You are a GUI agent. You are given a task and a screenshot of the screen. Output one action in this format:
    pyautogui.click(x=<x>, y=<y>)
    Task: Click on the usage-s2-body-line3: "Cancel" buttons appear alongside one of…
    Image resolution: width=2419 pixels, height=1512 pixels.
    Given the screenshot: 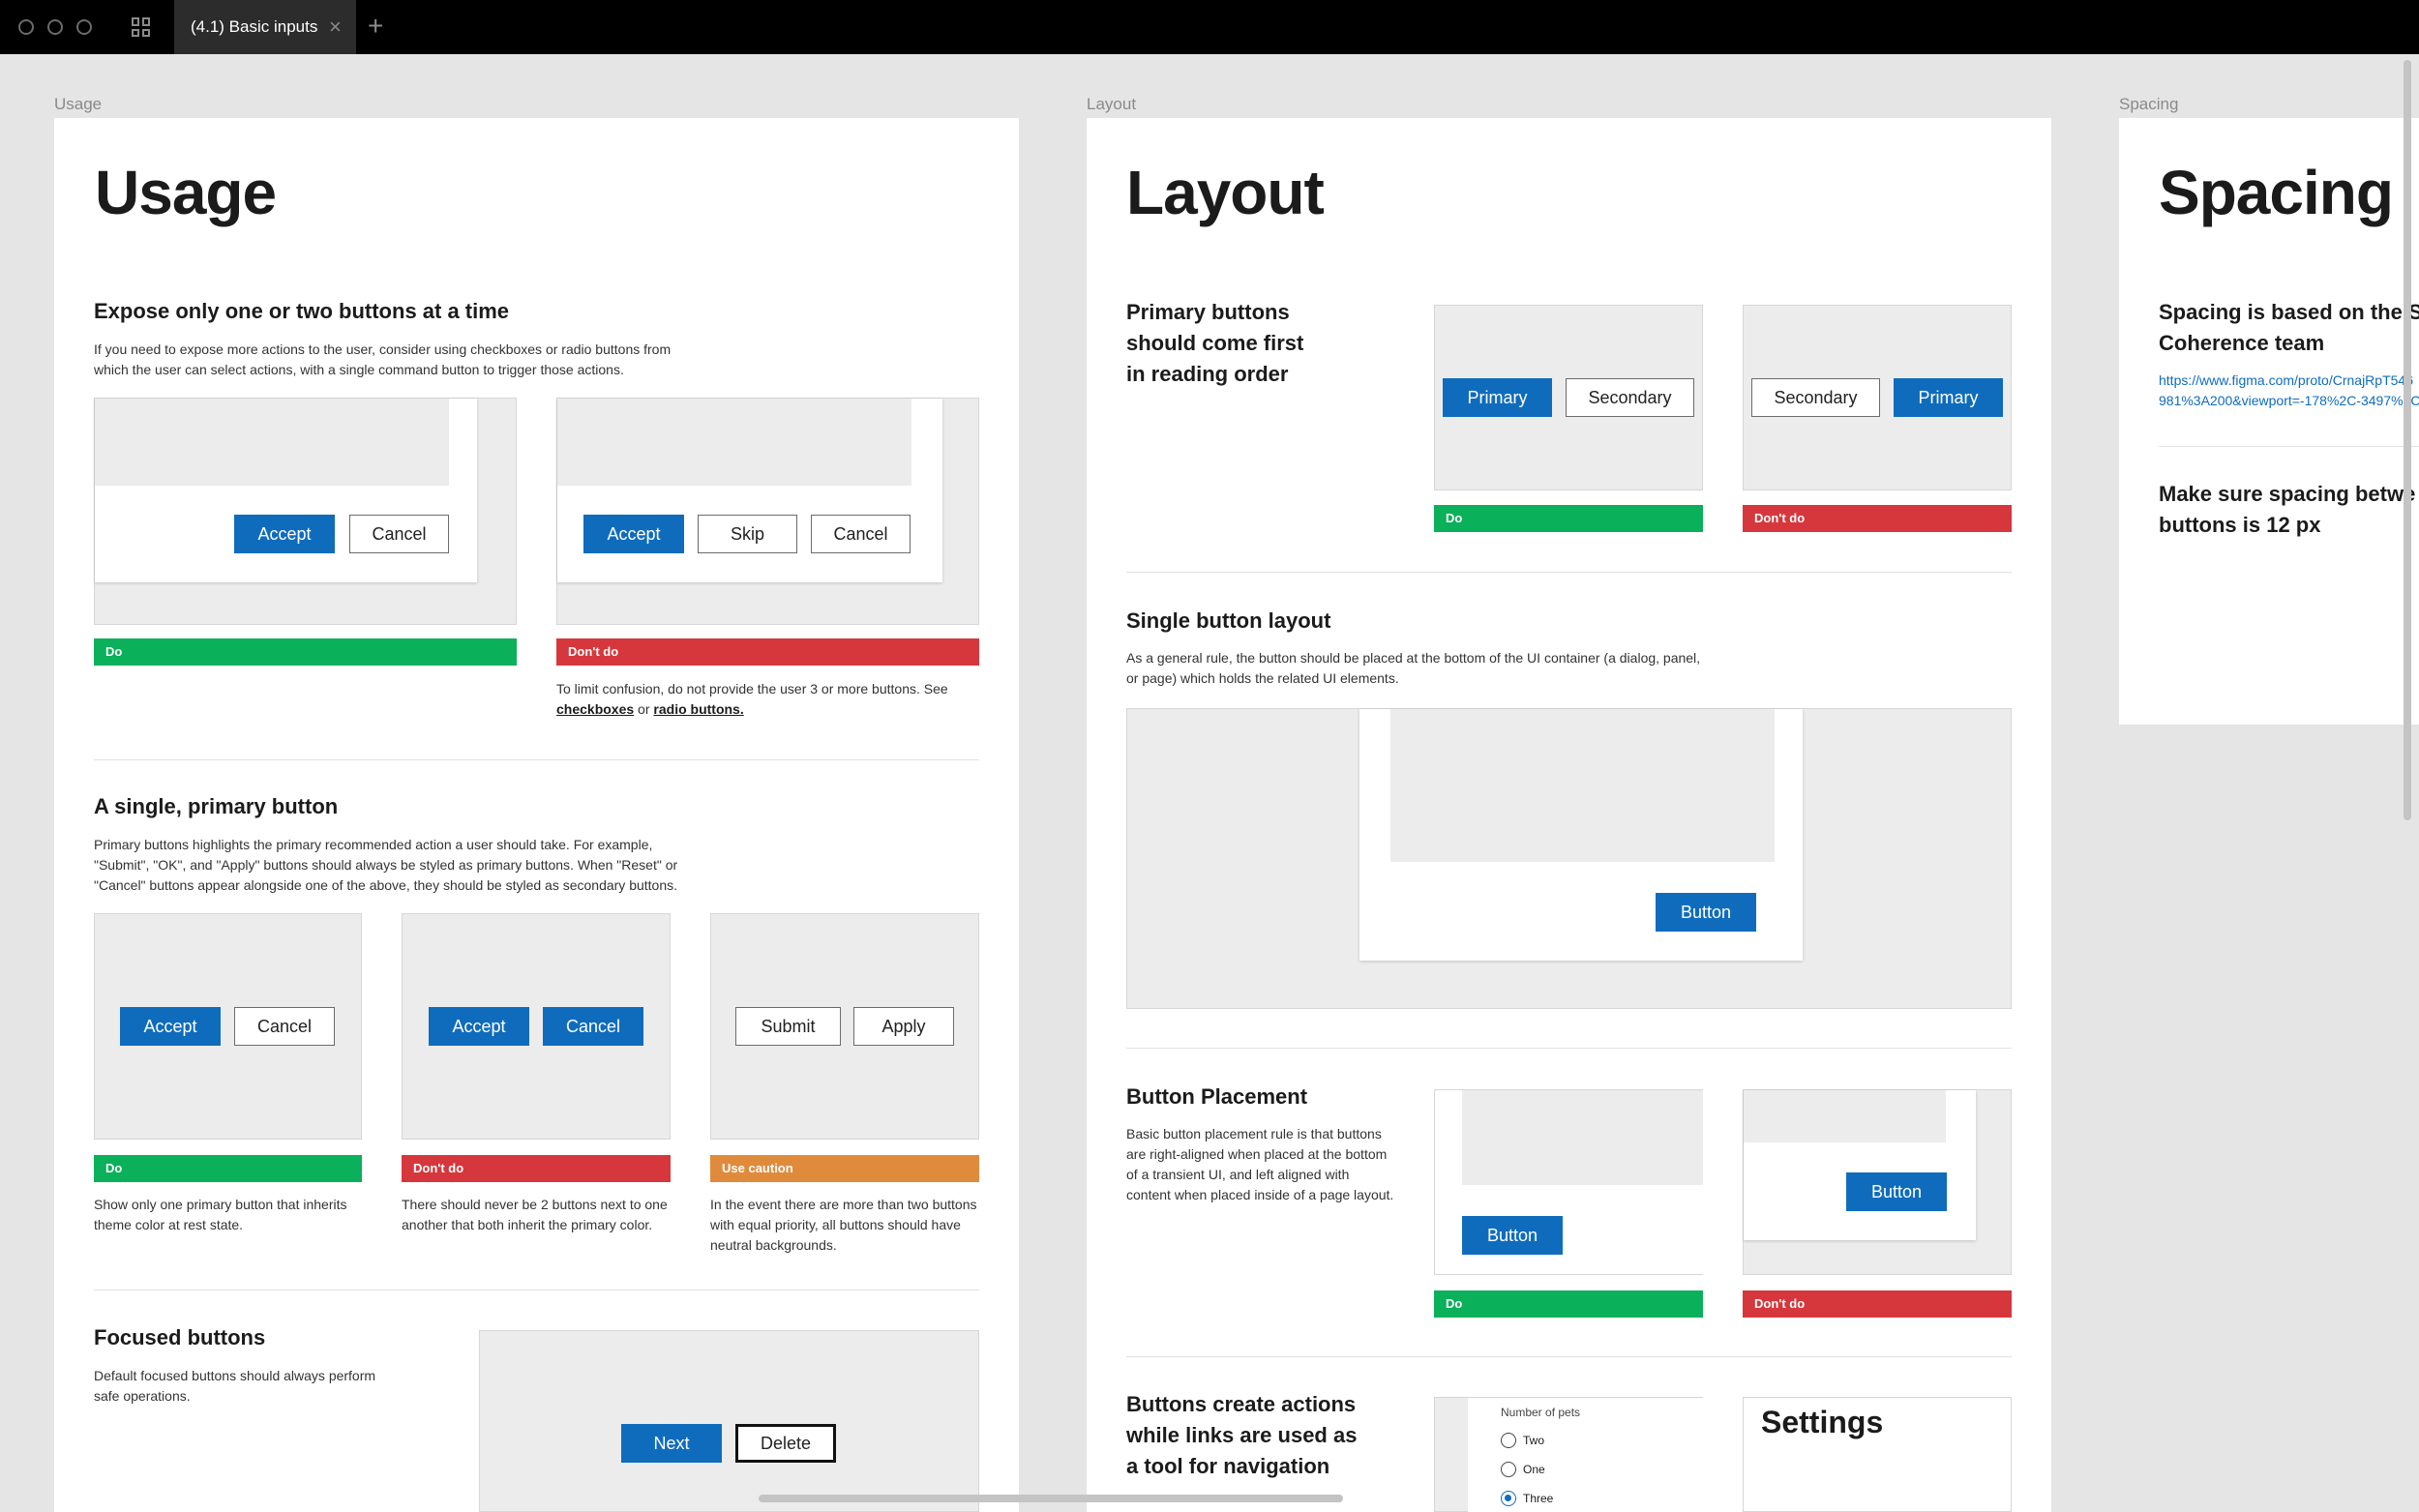 What is the action you would take?
    pyautogui.click(x=386, y=885)
    